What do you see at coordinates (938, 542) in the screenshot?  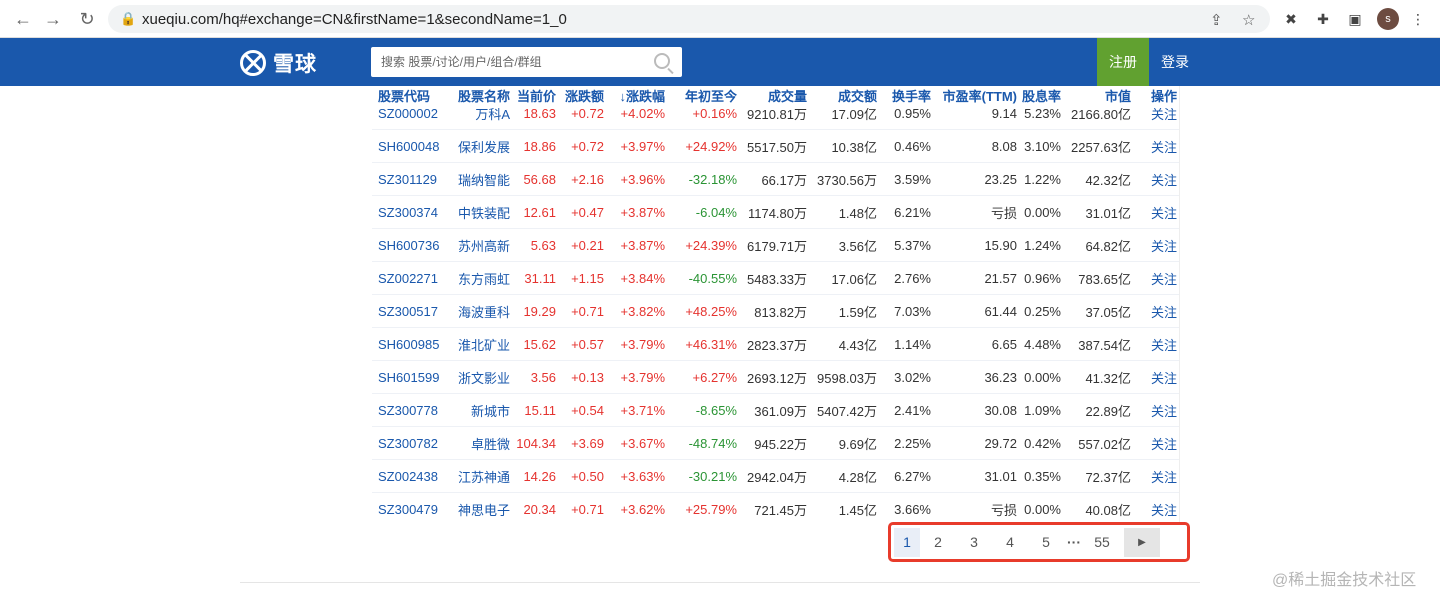 I see `page-2-button: 2` at bounding box center [938, 542].